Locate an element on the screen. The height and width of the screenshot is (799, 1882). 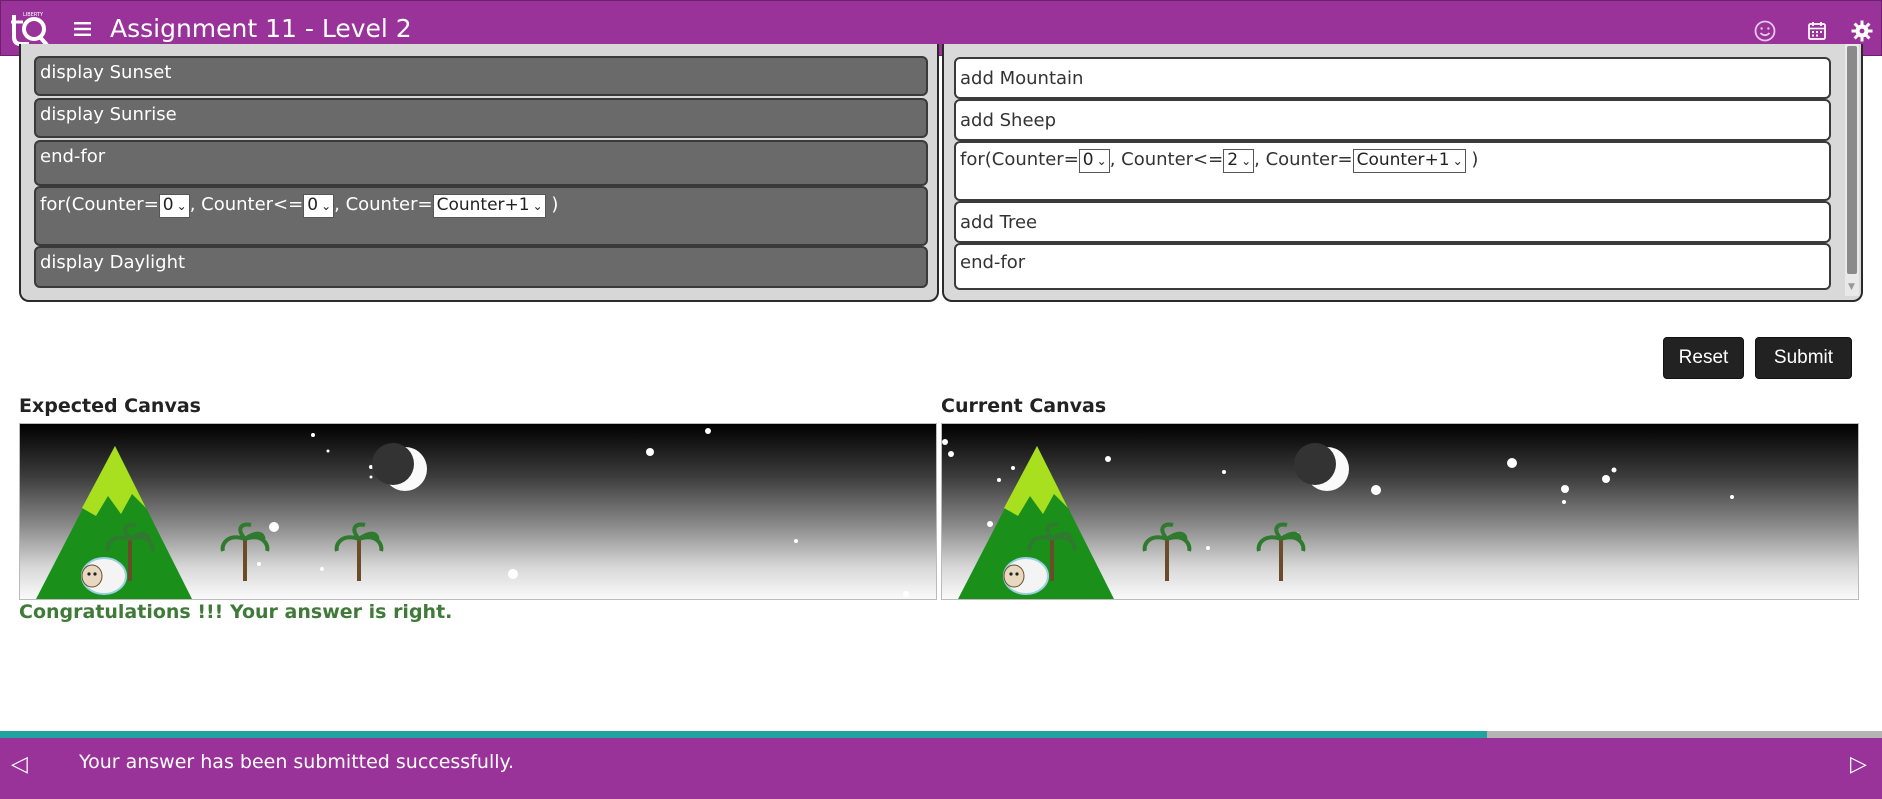
scroll-down-arrow-icon: ▼ is located at coordinates (1851, 287).